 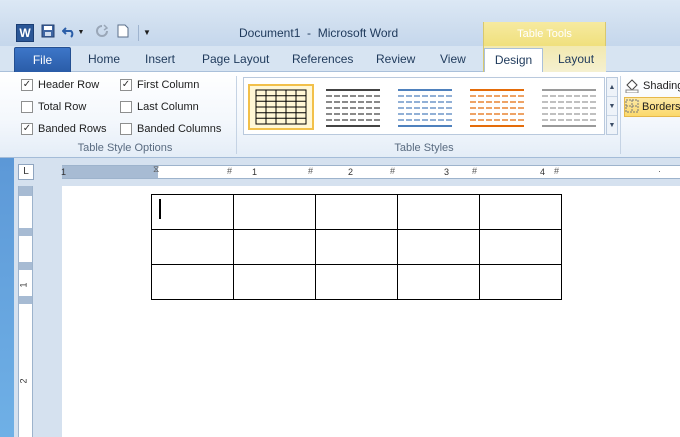 I want to click on gallery-more-icon: ▼, so click(x=612, y=125).